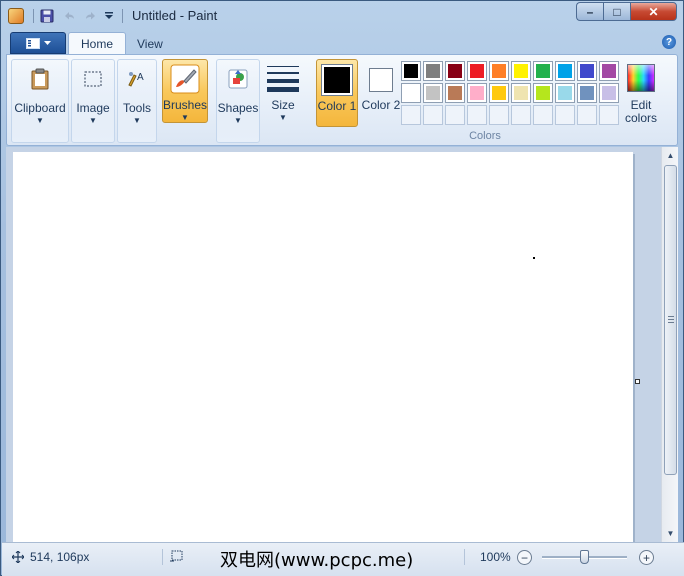 The image size is (684, 576). Describe the element at coordinates (337, 80) in the screenshot. I see `color1-swatch` at that location.